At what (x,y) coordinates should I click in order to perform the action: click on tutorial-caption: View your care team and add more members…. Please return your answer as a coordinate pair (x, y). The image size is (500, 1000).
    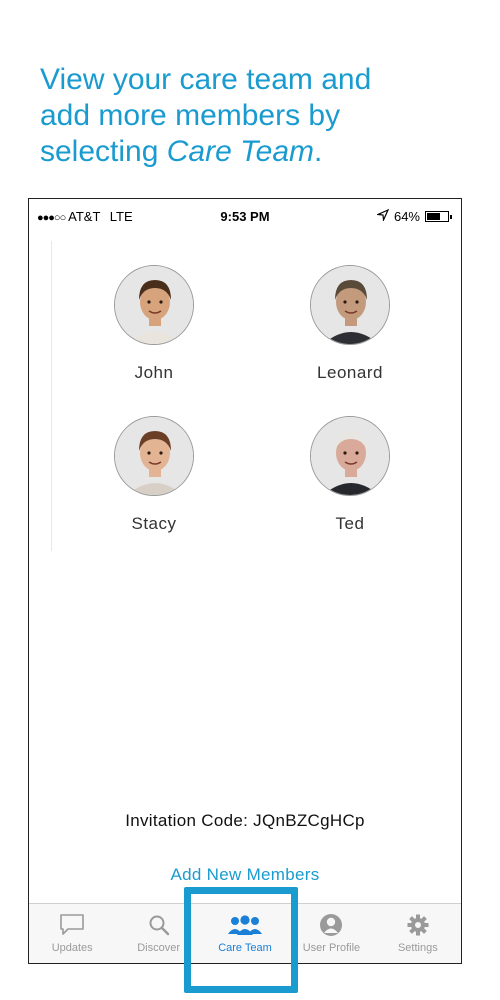
    Looking at the image, I should click on (260, 116).